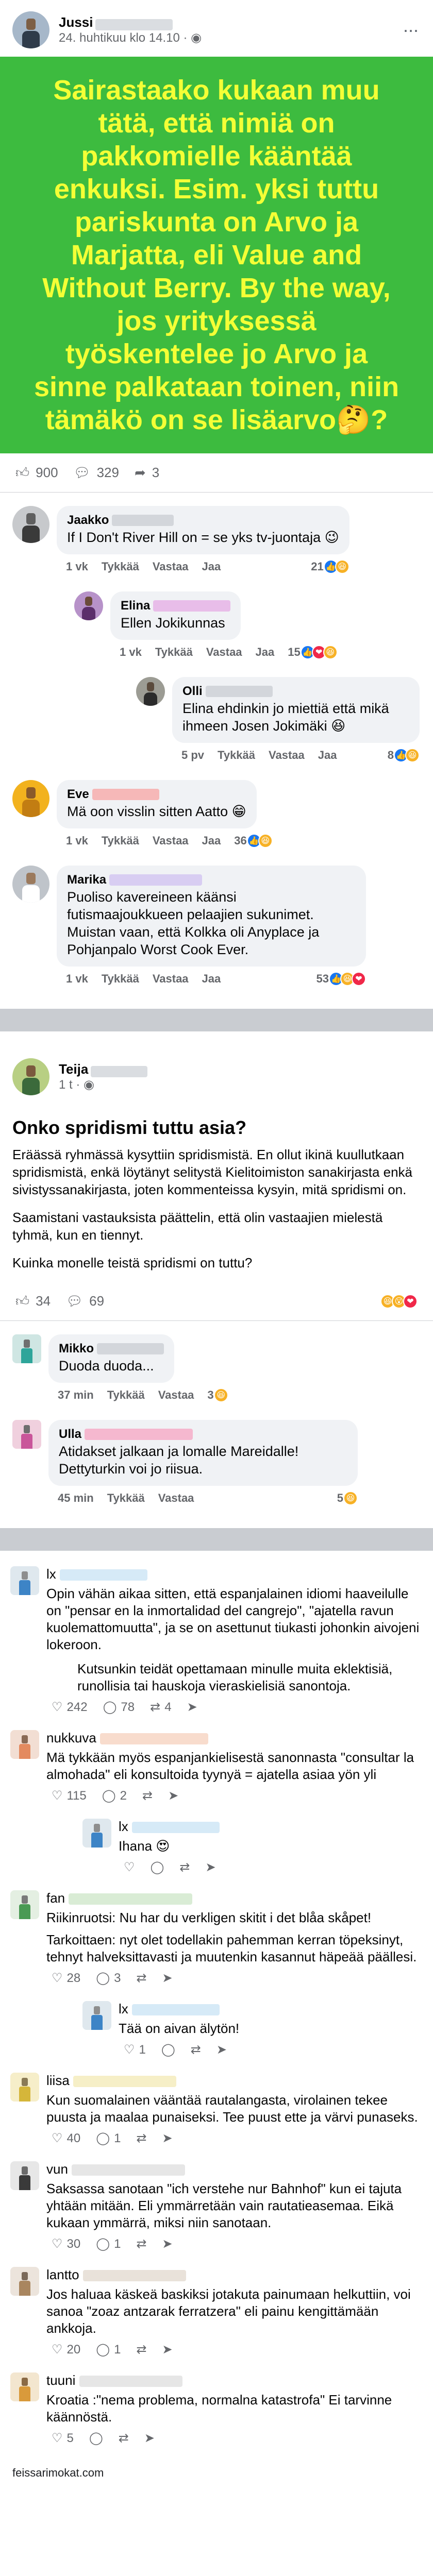  What do you see at coordinates (135, 606) in the screenshot?
I see `comment-author: Elina` at bounding box center [135, 606].